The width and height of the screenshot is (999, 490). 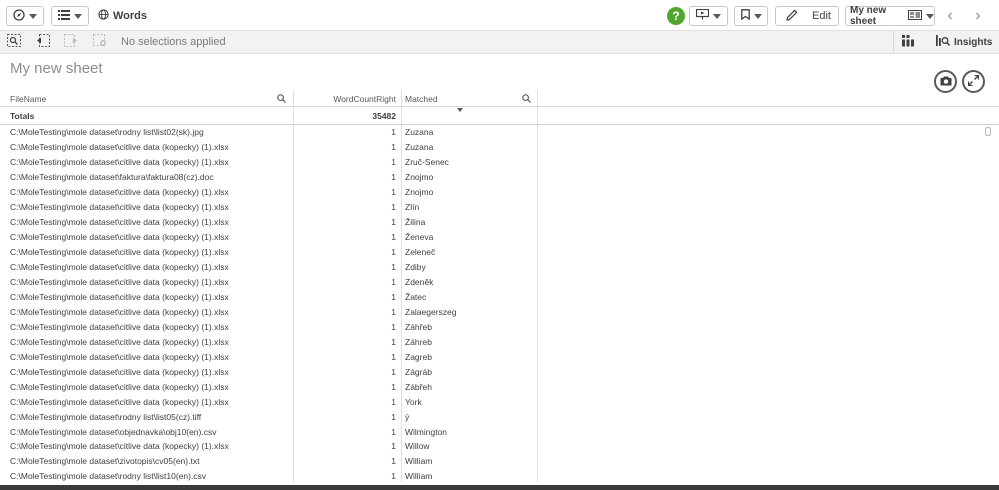 What do you see at coordinates (100, 41) in the screenshot?
I see `clear-all-selections-button` at bounding box center [100, 41].